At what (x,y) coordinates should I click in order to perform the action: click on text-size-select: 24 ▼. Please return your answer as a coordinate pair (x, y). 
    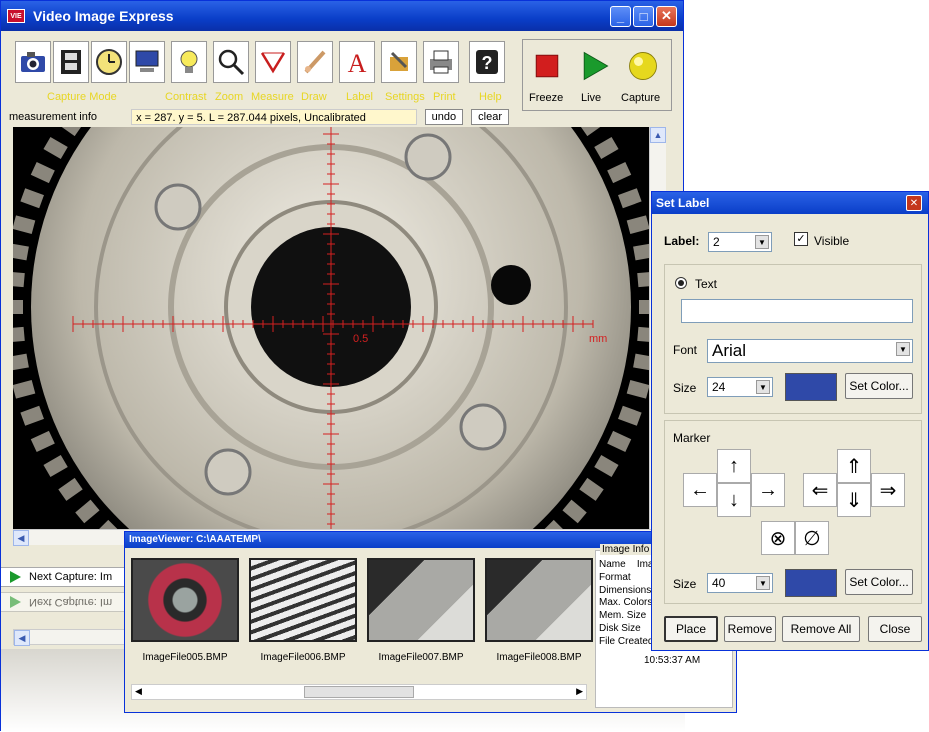
    Looking at the image, I should click on (740, 387).